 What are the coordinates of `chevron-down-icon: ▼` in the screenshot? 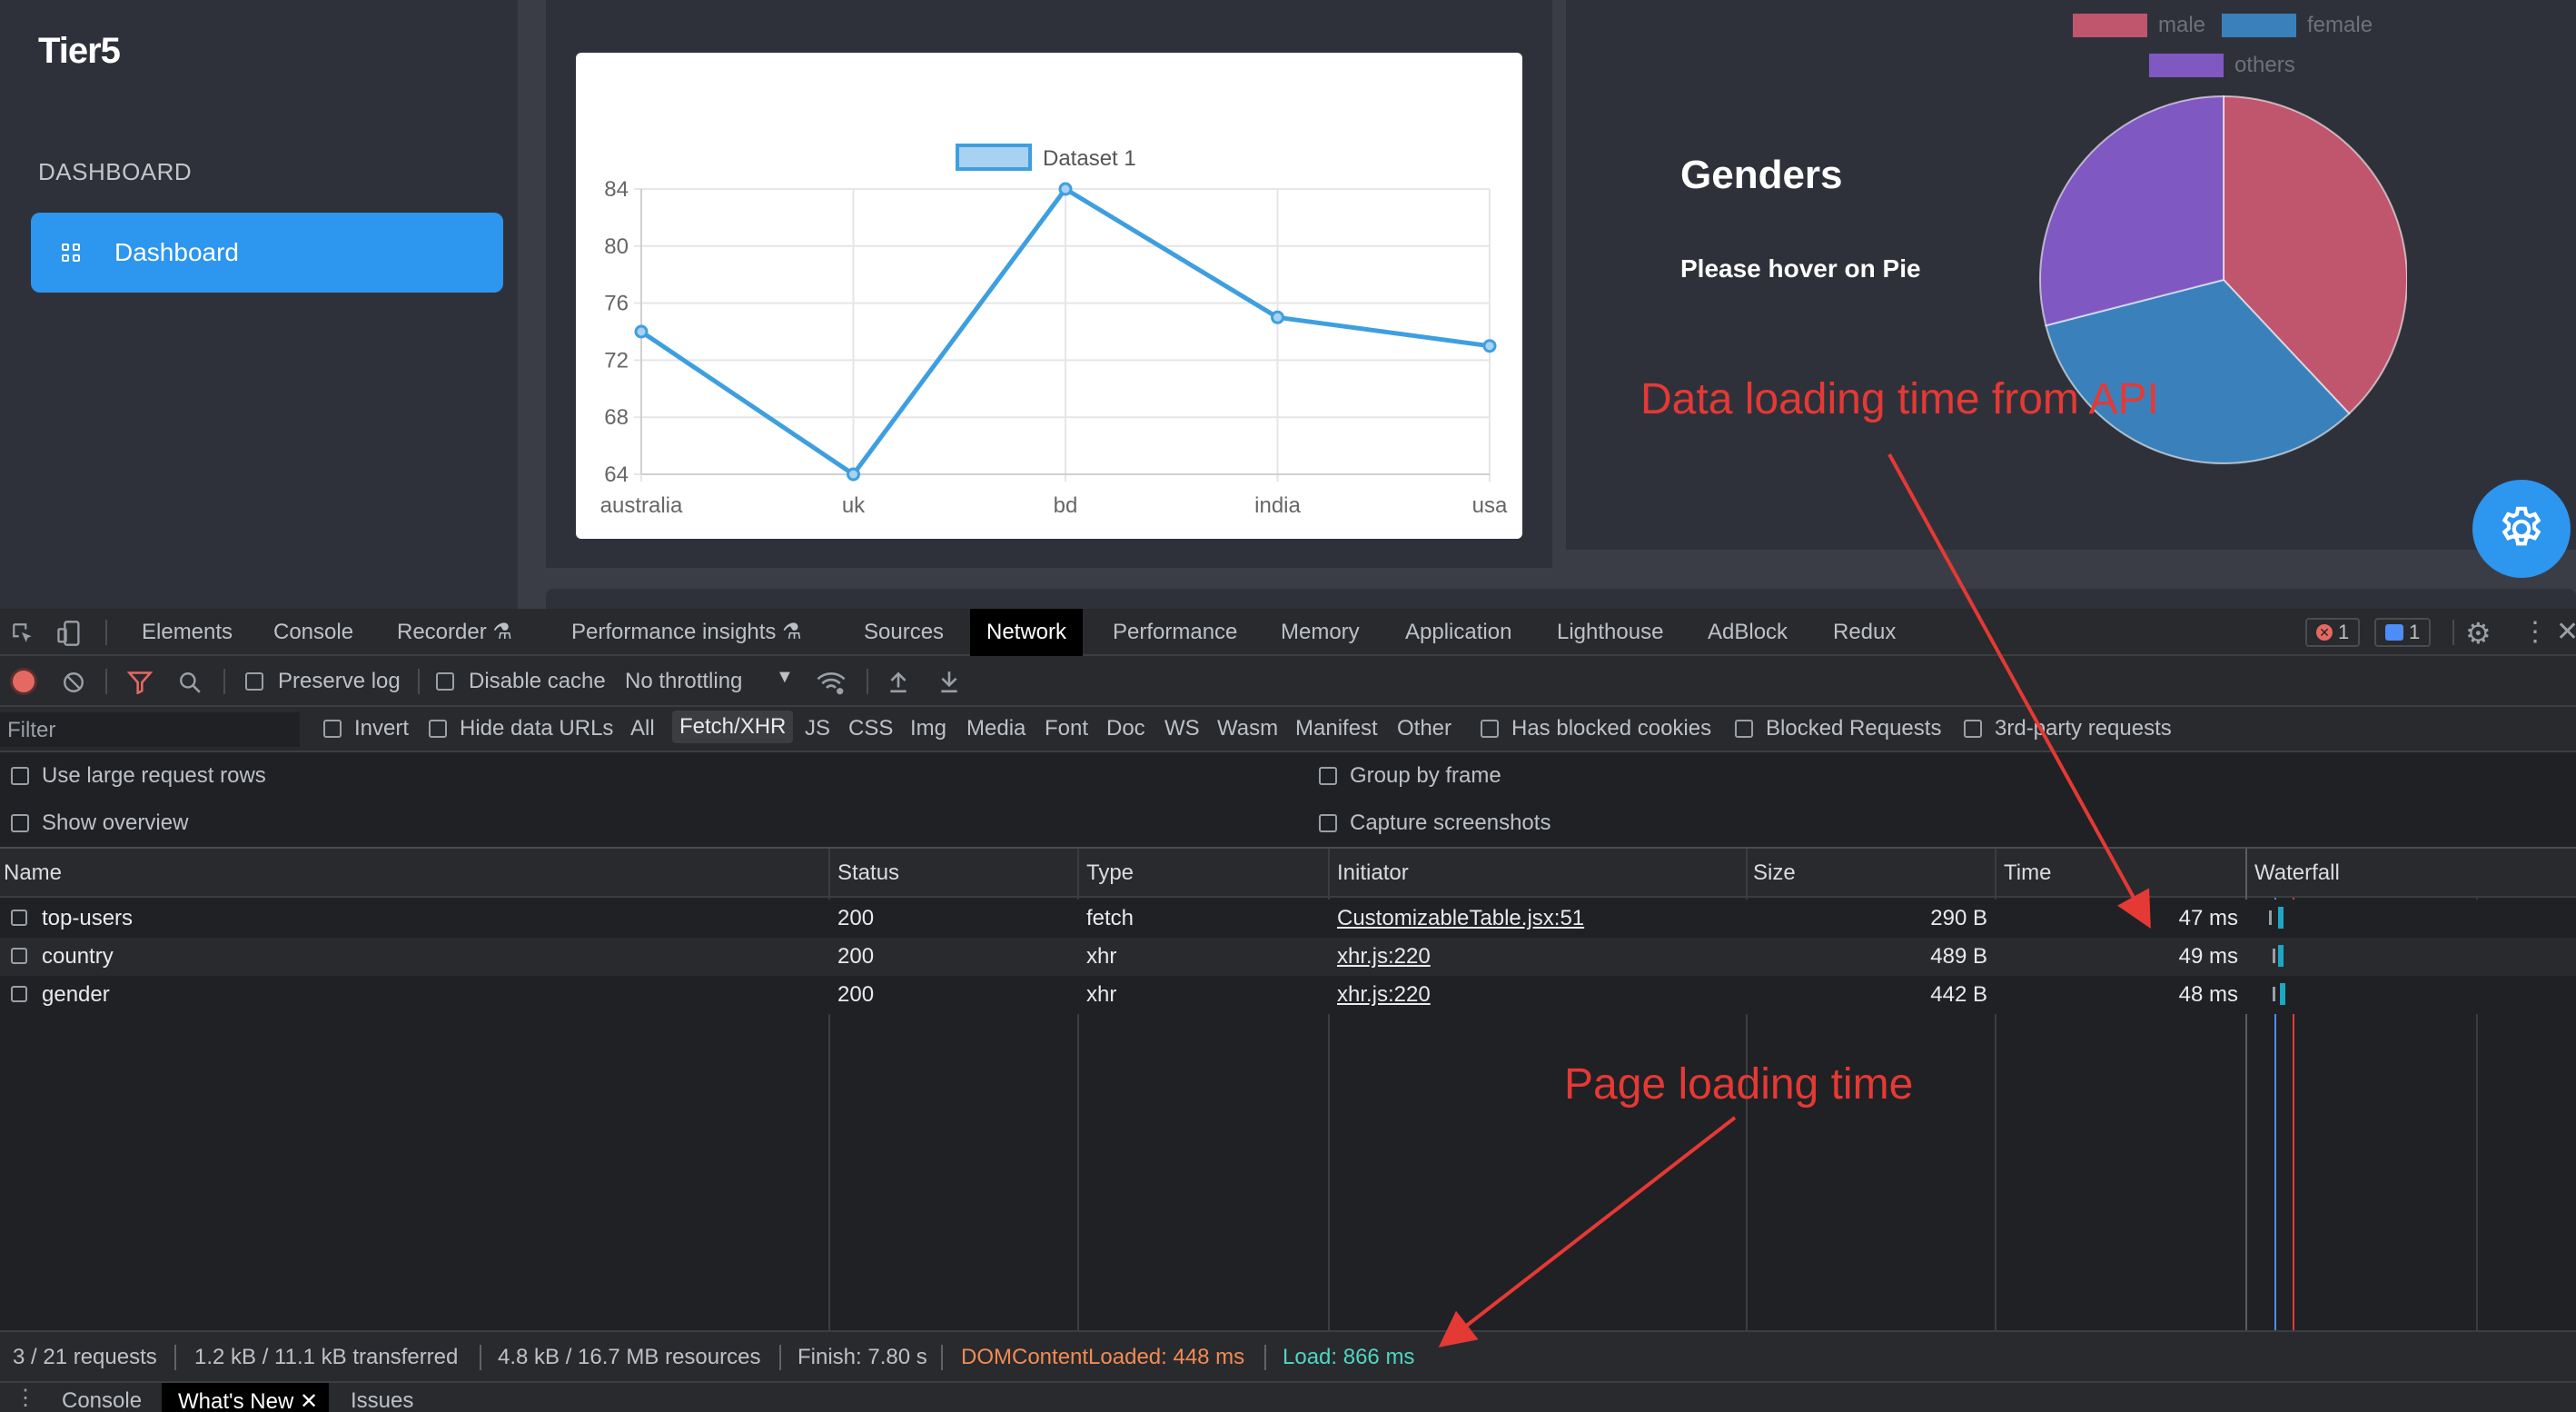 It's located at (785, 677).